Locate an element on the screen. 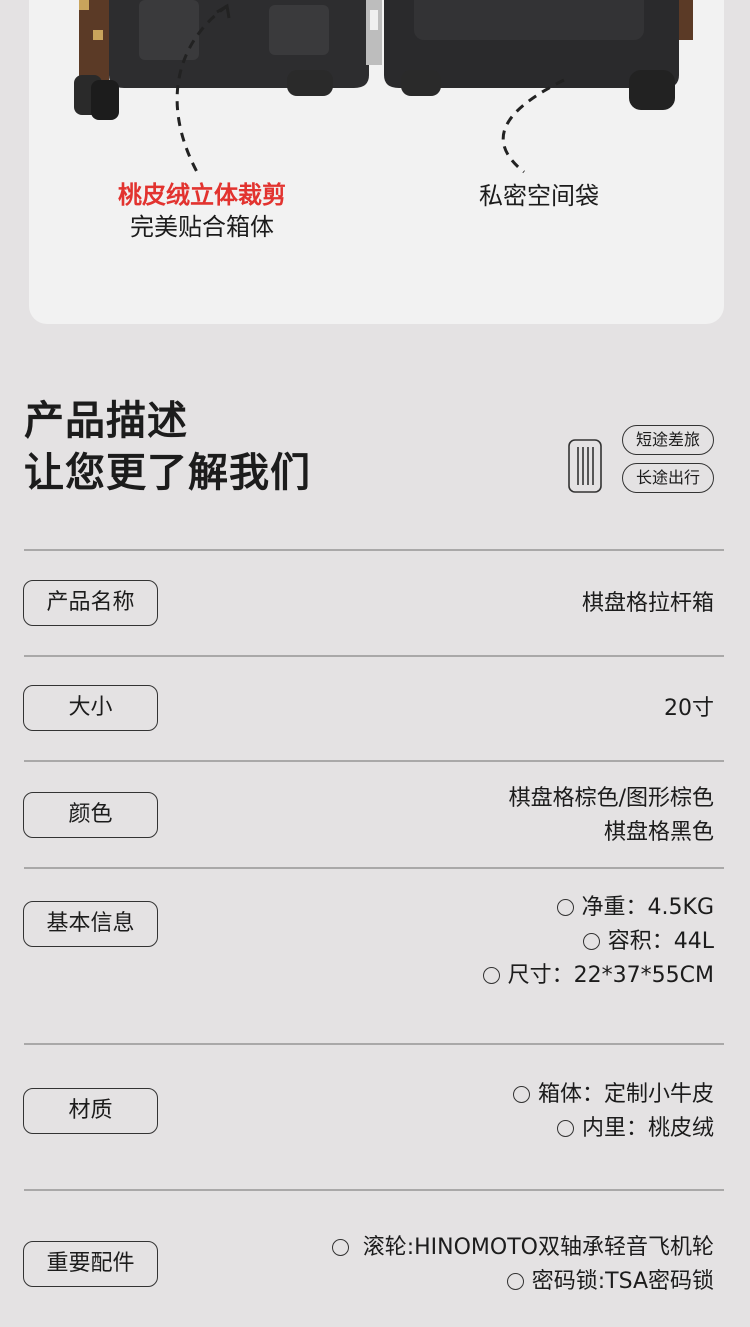 This screenshot has height=1327, width=750. material-item: 内里：桃皮绒 is located at coordinates (613, 1129).